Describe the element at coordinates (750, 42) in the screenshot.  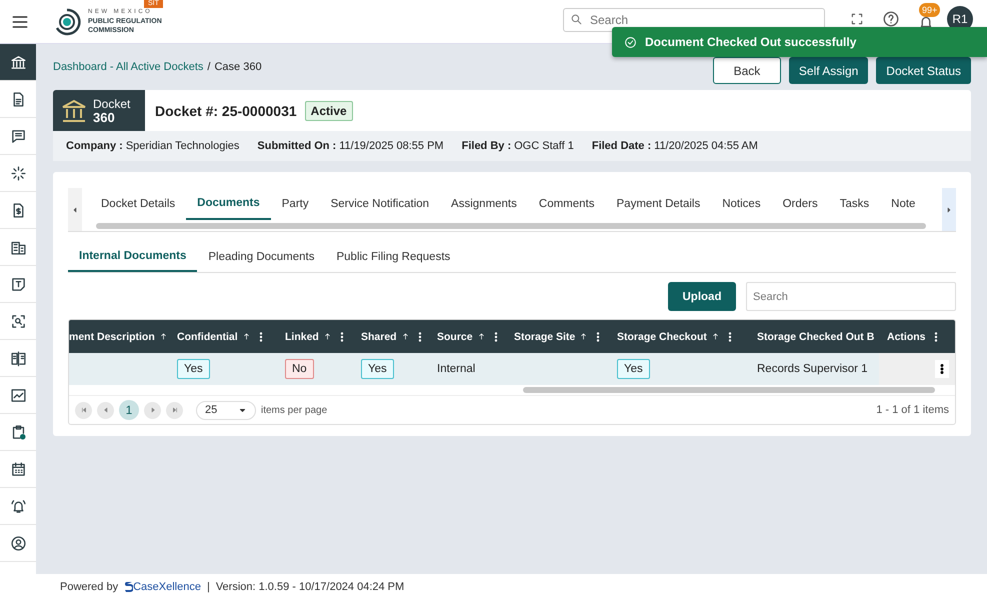
I see `toast-message: Document Checked Out successfully` at that location.